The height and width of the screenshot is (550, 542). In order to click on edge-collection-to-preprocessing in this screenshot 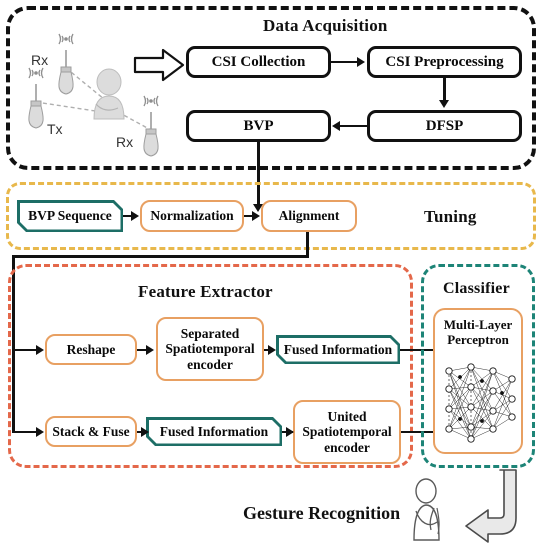, I will do `click(344, 62)`.